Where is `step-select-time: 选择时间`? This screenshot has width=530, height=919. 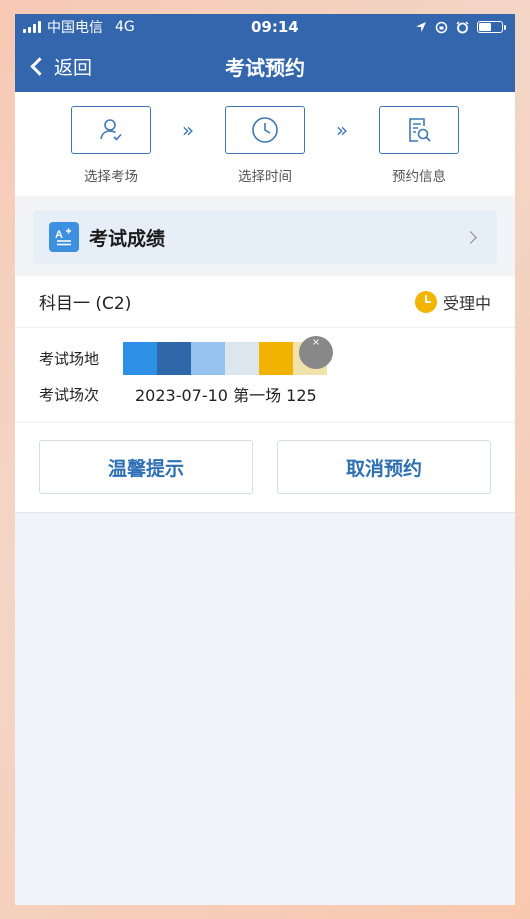 step-select-time: 选择时间 is located at coordinates (265, 145).